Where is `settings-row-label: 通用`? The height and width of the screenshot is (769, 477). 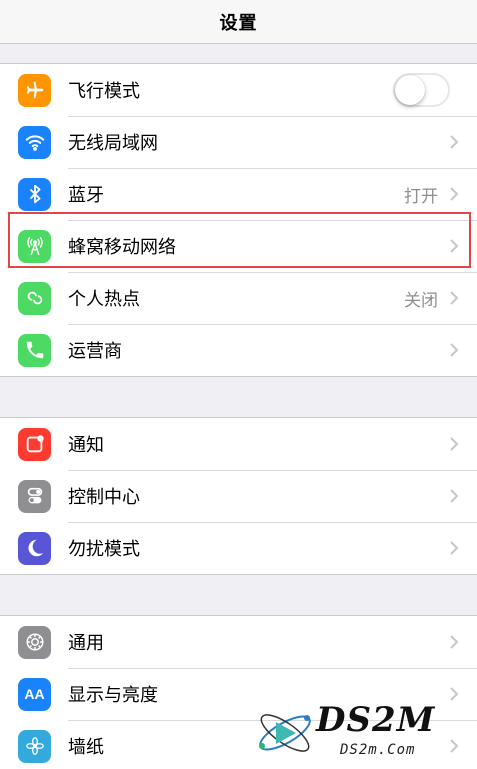 settings-row-label: 通用 is located at coordinates (86, 643).